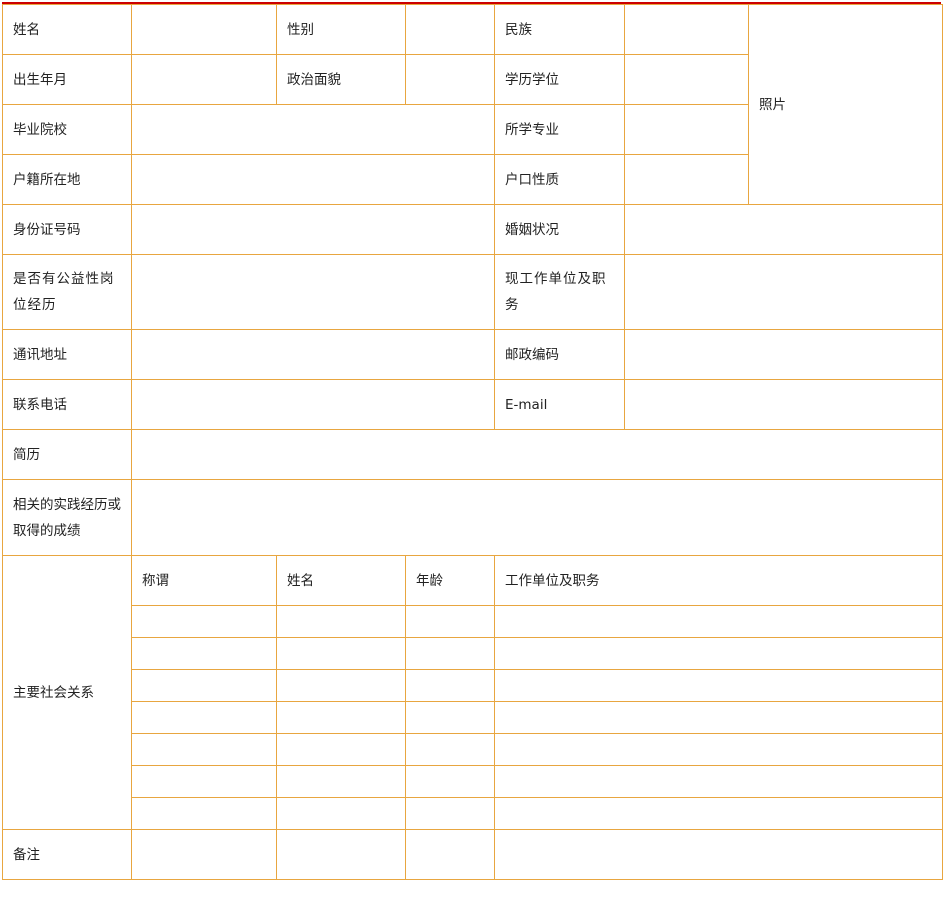  What do you see at coordinates (783, 292) in the screenshot?
I see `current-job-value-cell` at bounding box center [783, 292].